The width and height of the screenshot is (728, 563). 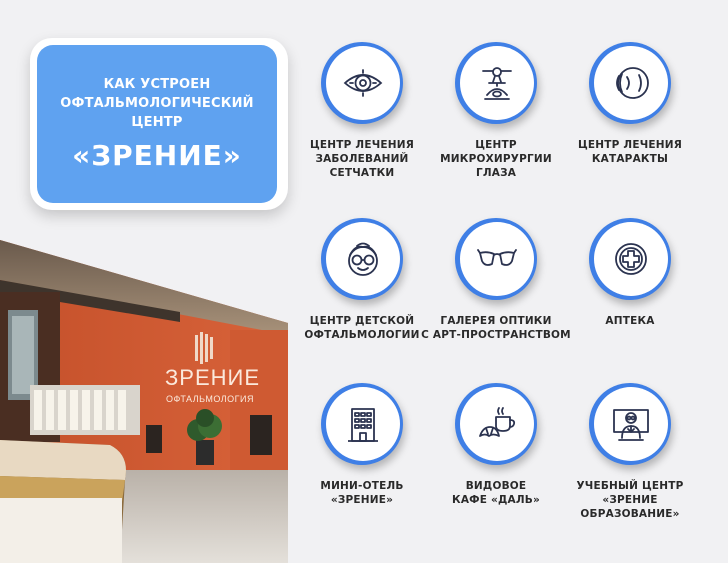 I want to click on sign-name: ЗРЕНИЕ, so click(x=212, y=377).